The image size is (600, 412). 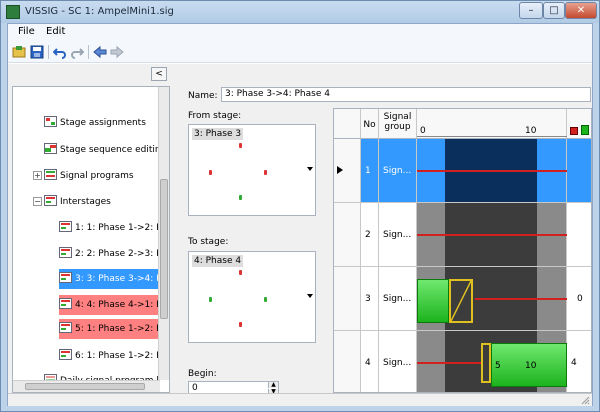 I want to click on axis-label-start: 0, so click(x=423, y=131).